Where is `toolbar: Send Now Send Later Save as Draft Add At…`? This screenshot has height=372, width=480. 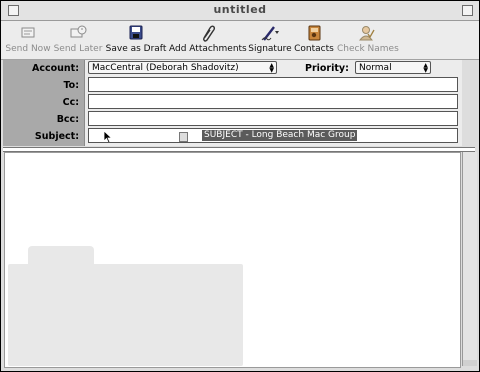 toolbar: Send Now Send Later Save as Draft Add At… is located at coordinates (240, 40).